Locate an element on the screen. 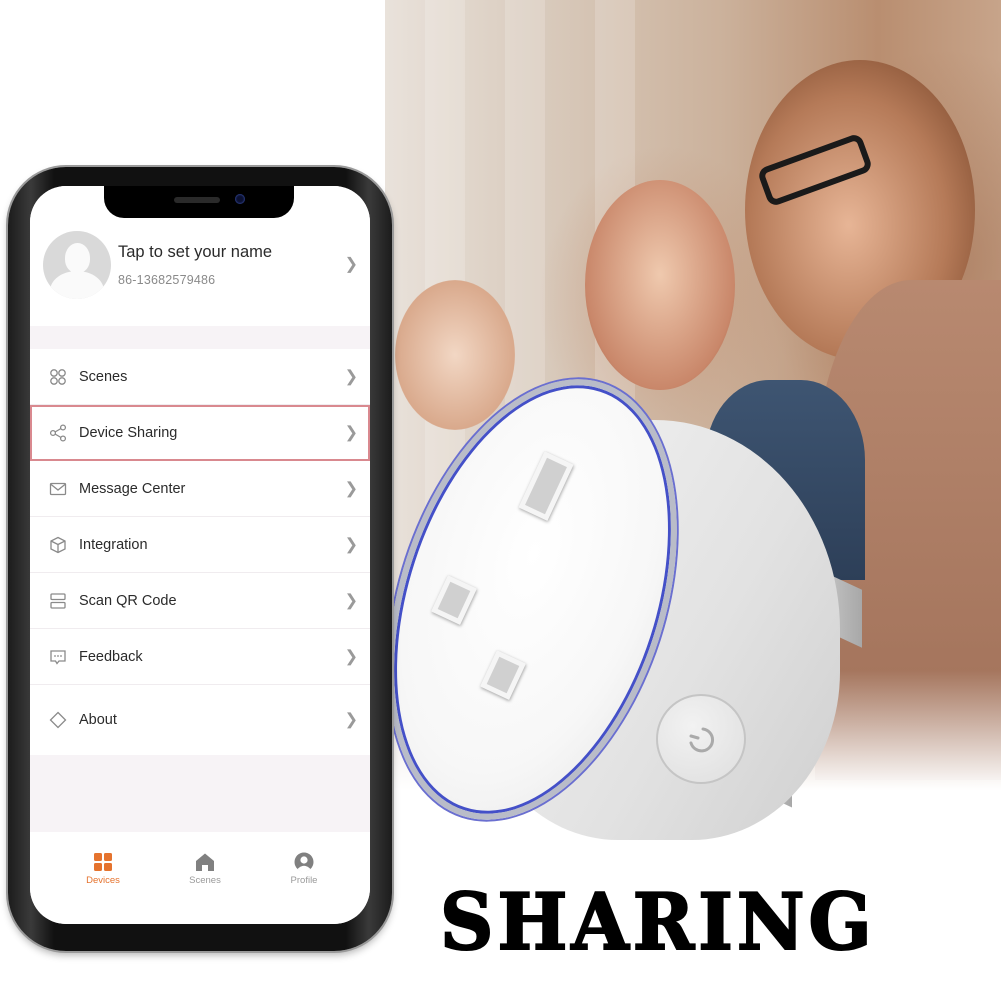 This screenshot has height=1001, width=1001. scan-icon is located at coordinates (58, 601).